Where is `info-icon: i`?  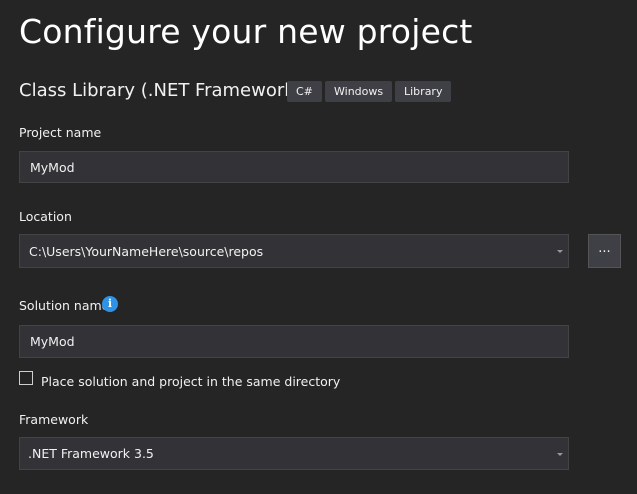
info-icon: i is located at coordinates (110, 304).